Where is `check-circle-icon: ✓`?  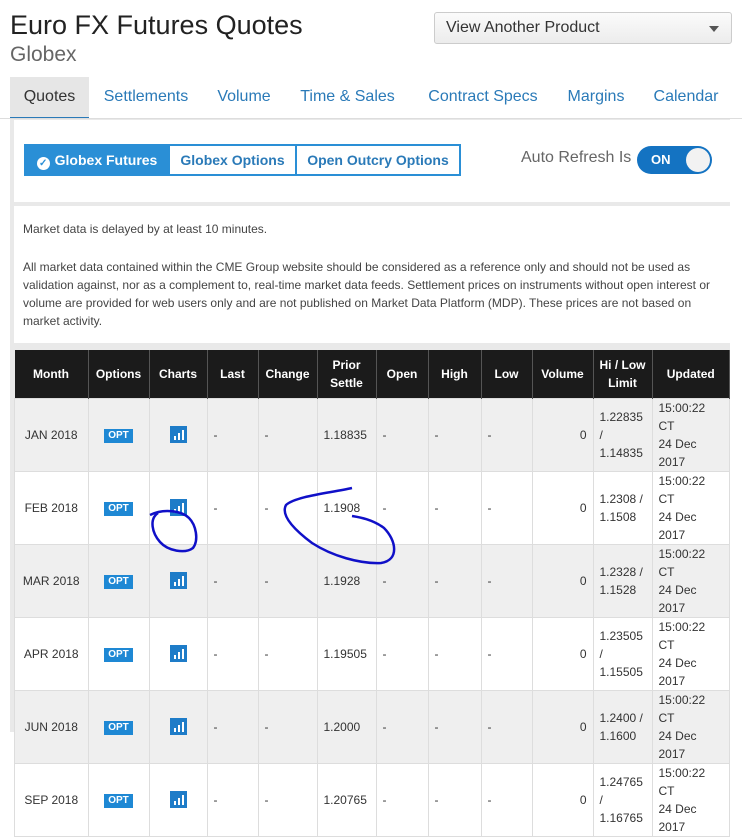 check-circle-icon: ✓ is located at coordinates (43, 163).